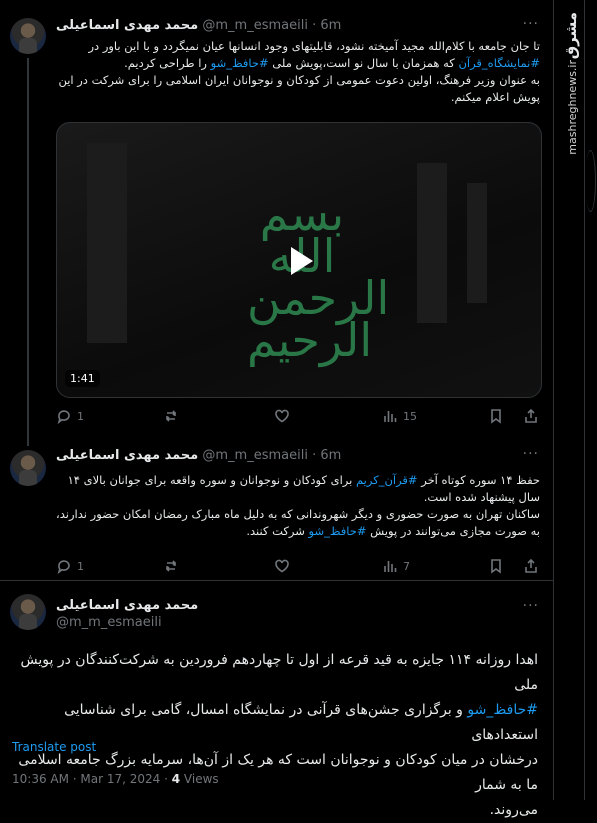 This screenshot has height=823, width=597. What do you see at coordinates (176, 779) in the screenshot?
I see `views-count: 4` at bounding box center [176, 779].